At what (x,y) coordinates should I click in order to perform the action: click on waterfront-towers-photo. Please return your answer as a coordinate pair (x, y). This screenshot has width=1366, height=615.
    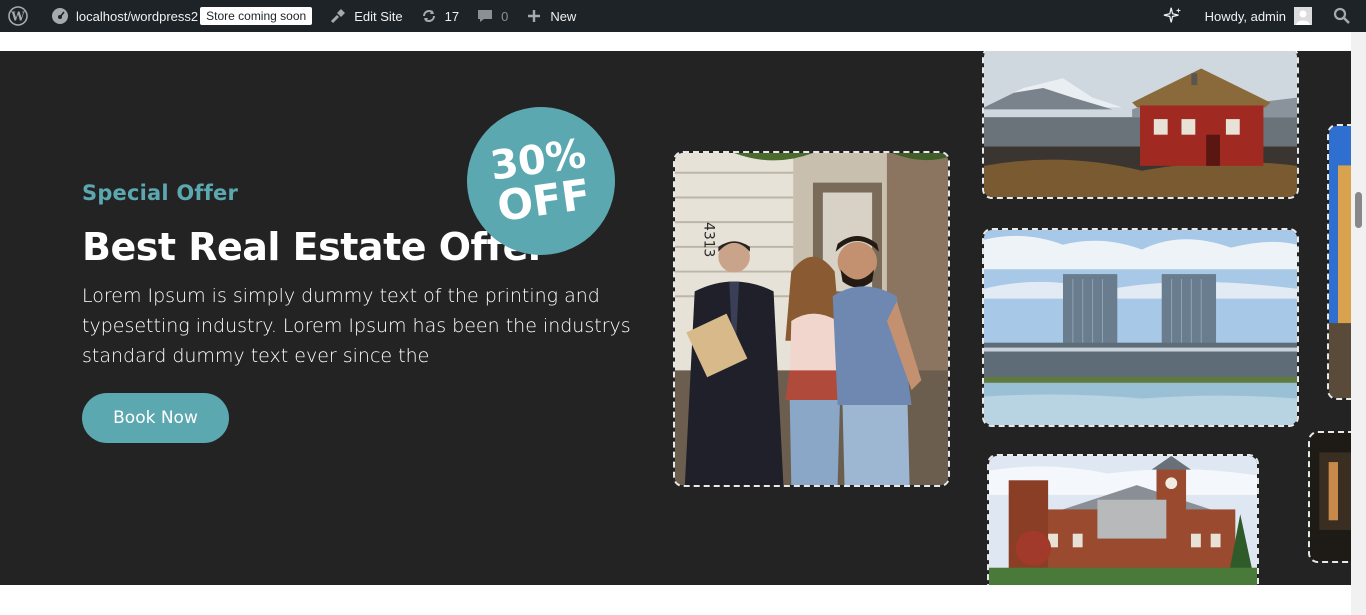
    Looking at the image, I should click on (1140, 327).